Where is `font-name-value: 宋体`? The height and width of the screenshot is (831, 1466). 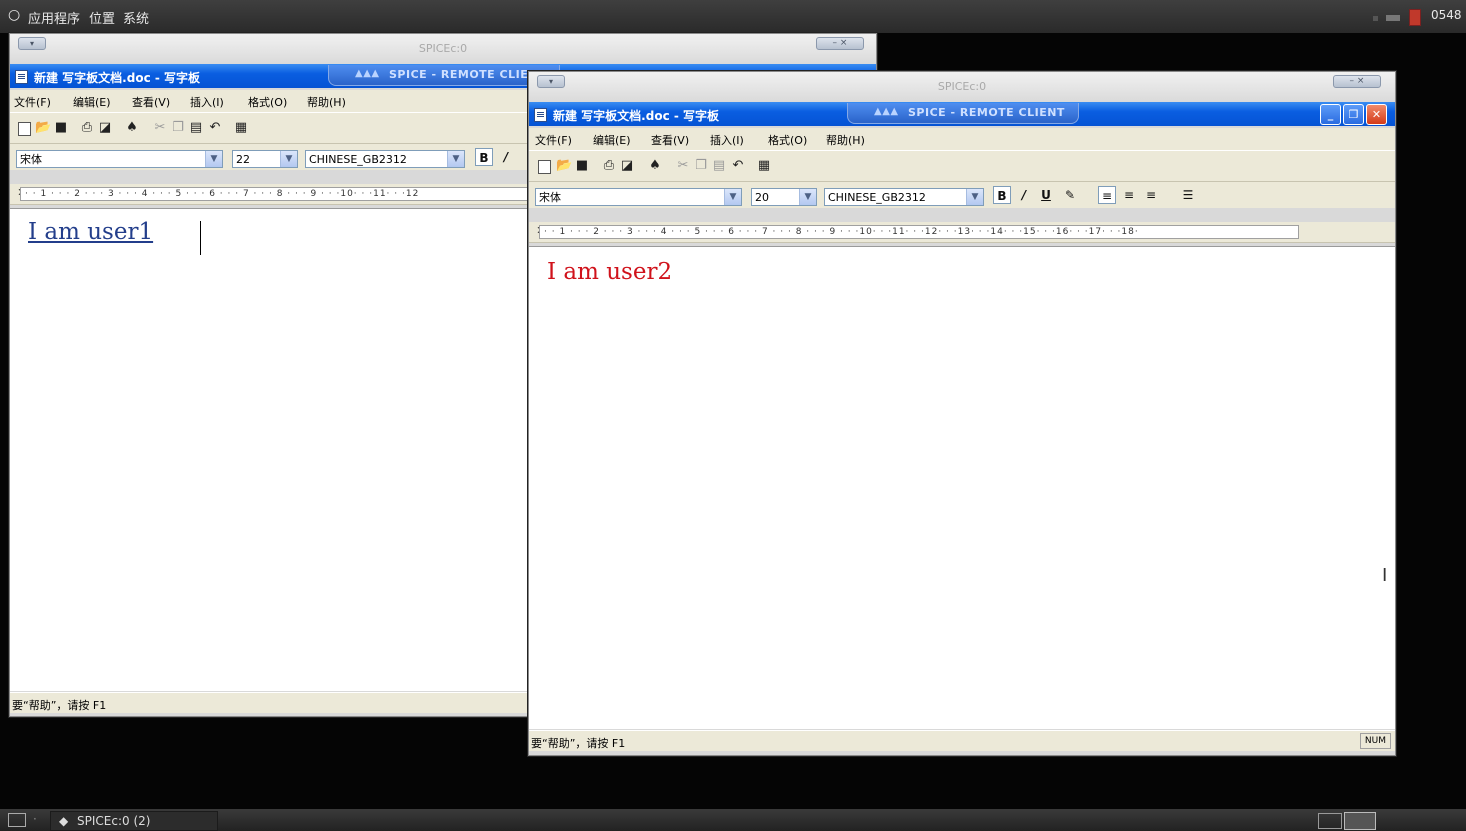 font-name-value: 宋体 is located at coordinates (31, 159).